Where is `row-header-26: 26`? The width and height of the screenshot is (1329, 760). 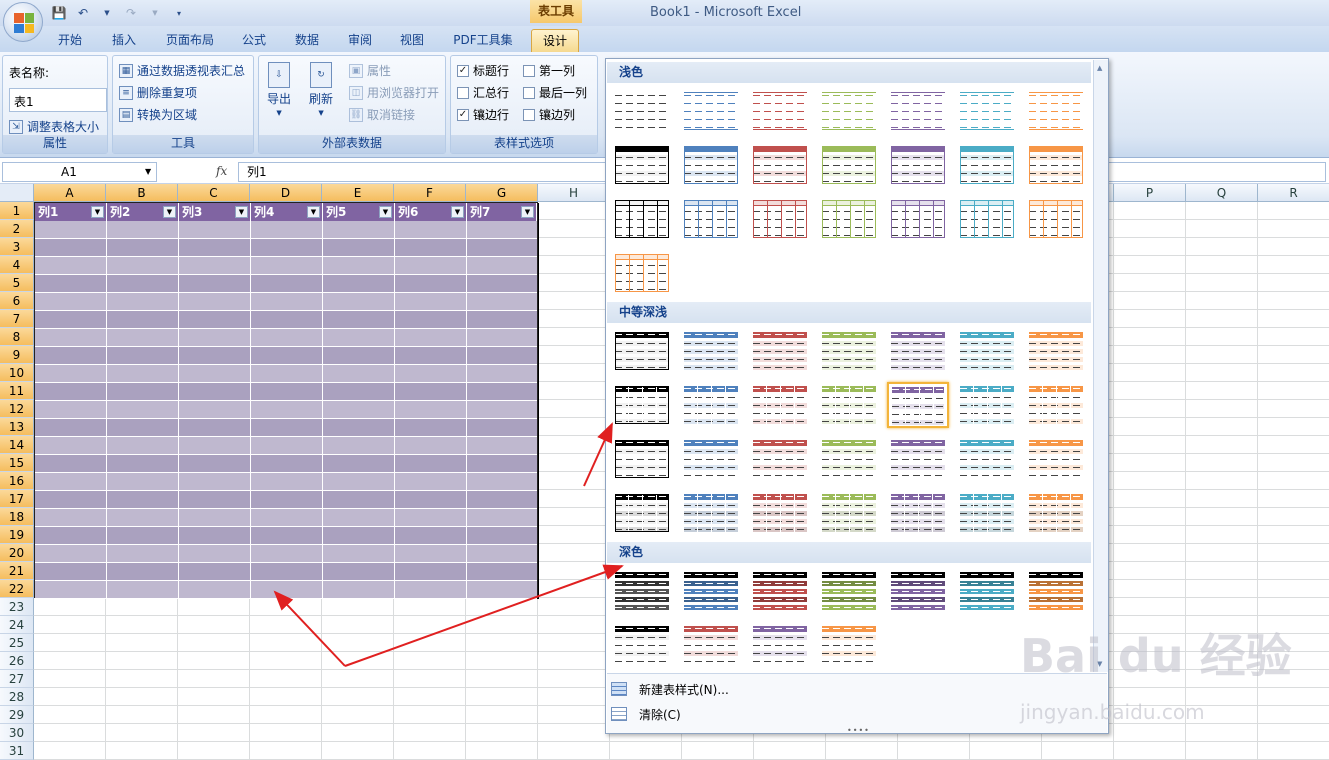
row-header-26: 26 is located at coordinates (17, 661).